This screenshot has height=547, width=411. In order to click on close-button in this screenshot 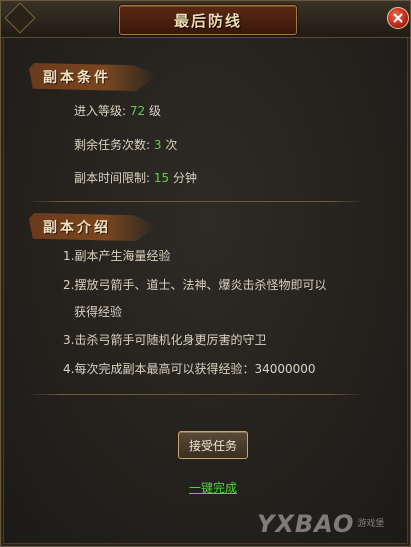, I will do `click(398, 18)`.